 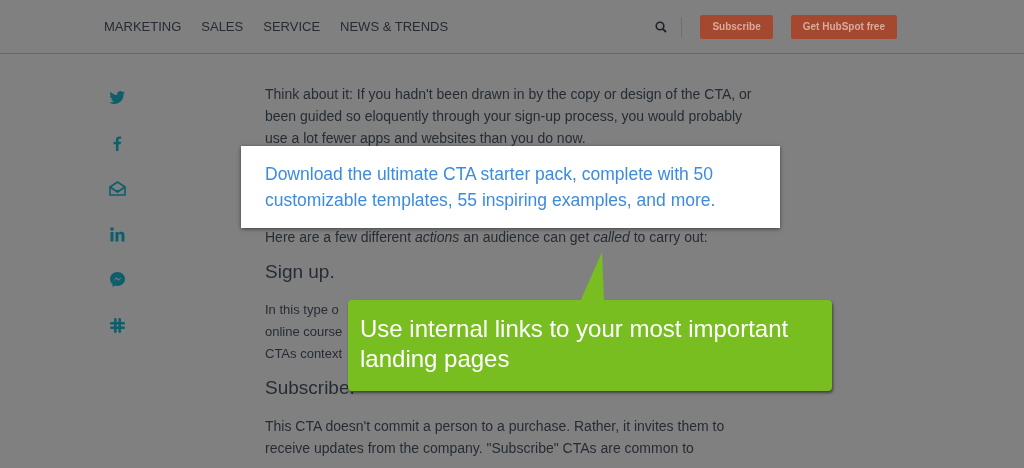 What do you see at coordinates (304, 332) in the screenshot?
I see `paragraph: In this type o online course CTAs context` at bounding box center [304, 332].